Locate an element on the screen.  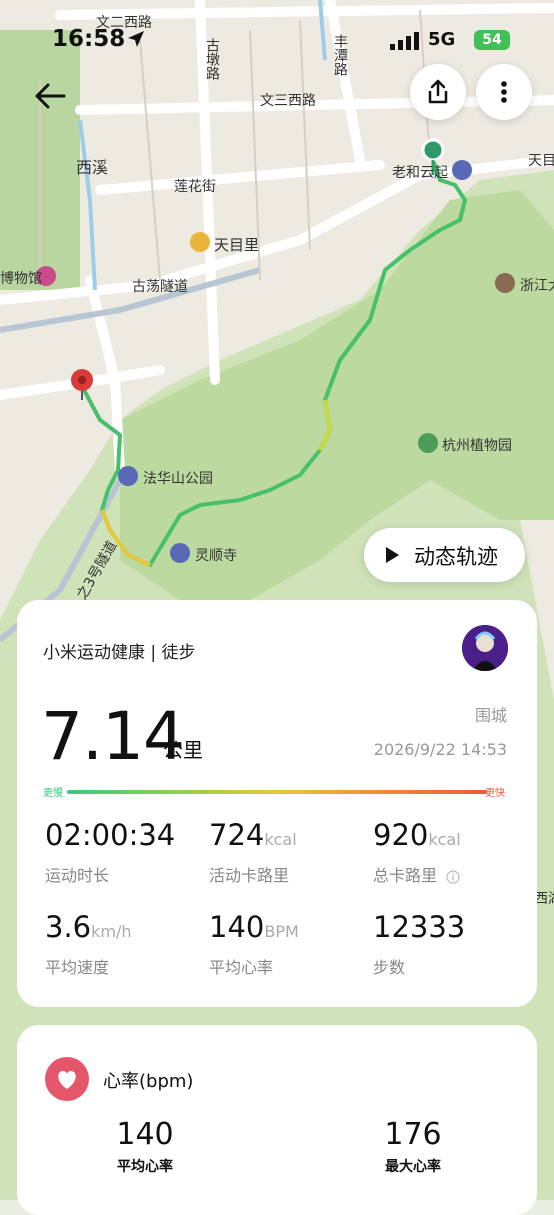
stat-value: 724 is located at coordinates (237, 835).